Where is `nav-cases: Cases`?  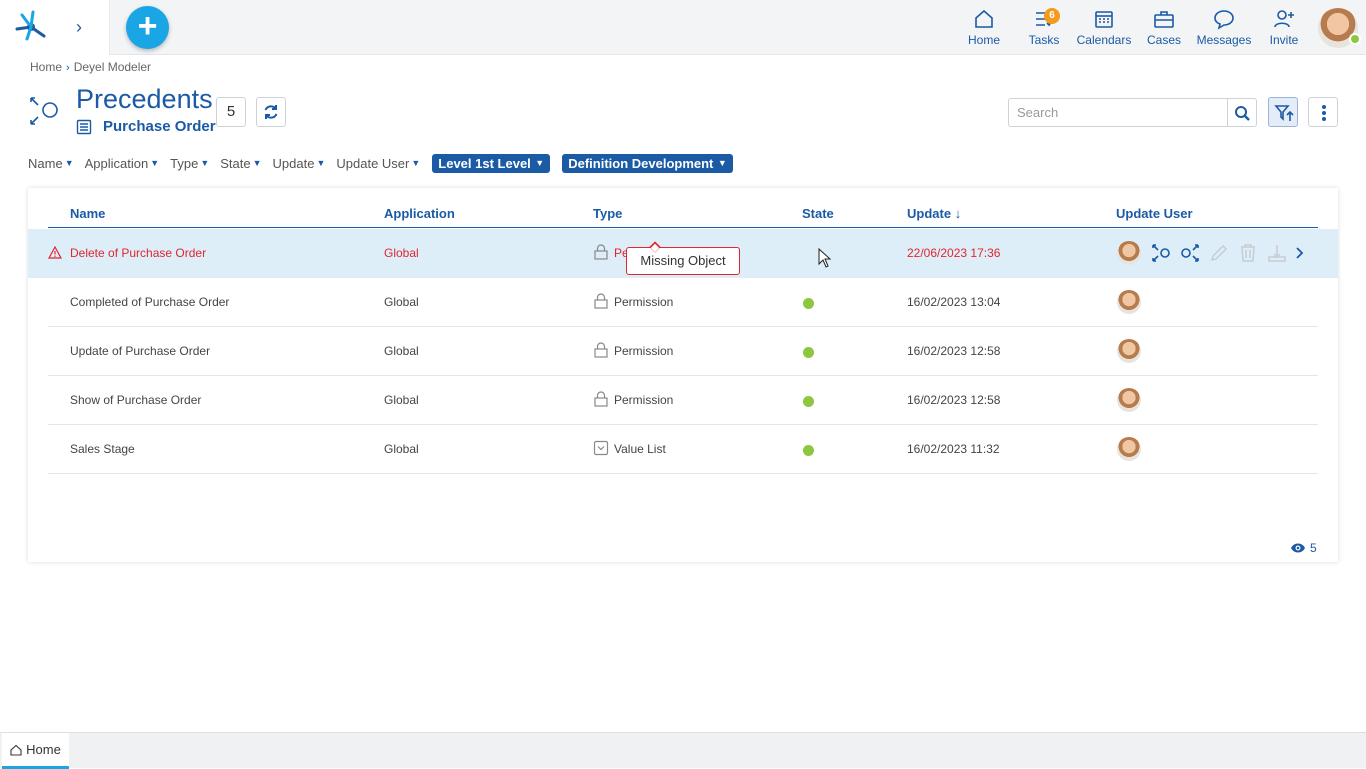 nav-cases: Cases is located at coordinates (1164, 27).